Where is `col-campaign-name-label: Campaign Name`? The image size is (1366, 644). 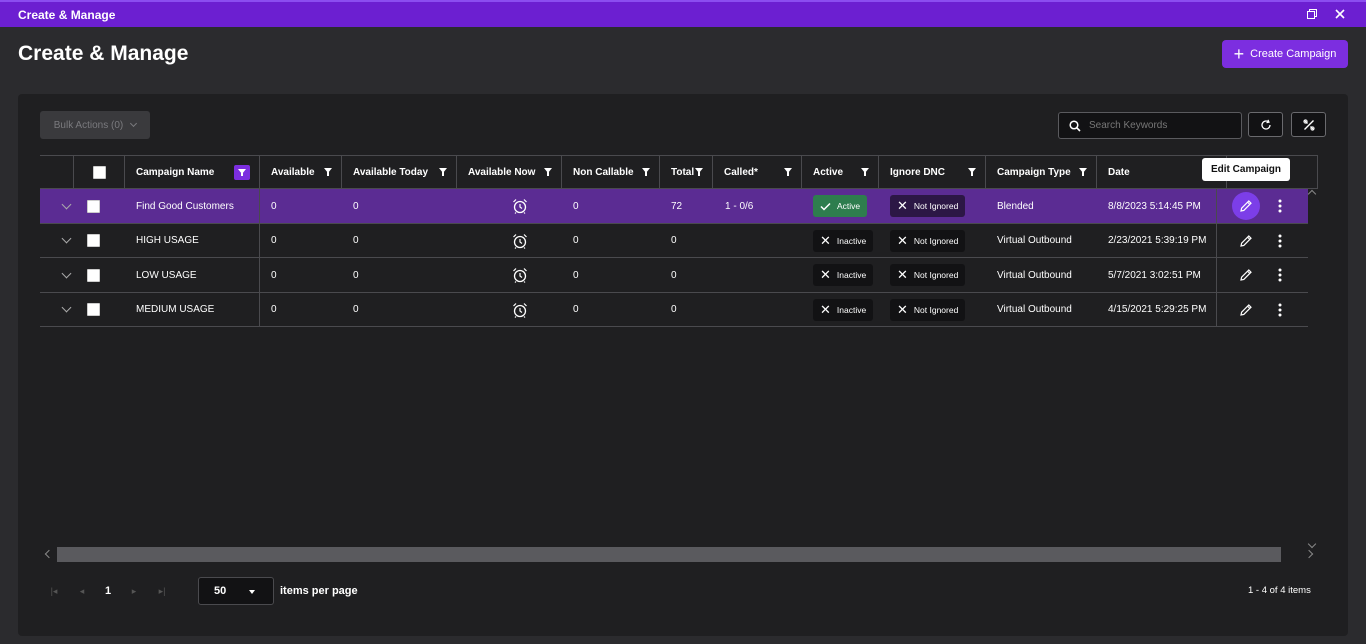 col-campaign-name-label: Campaign Name is located at coordinates (175, 172).